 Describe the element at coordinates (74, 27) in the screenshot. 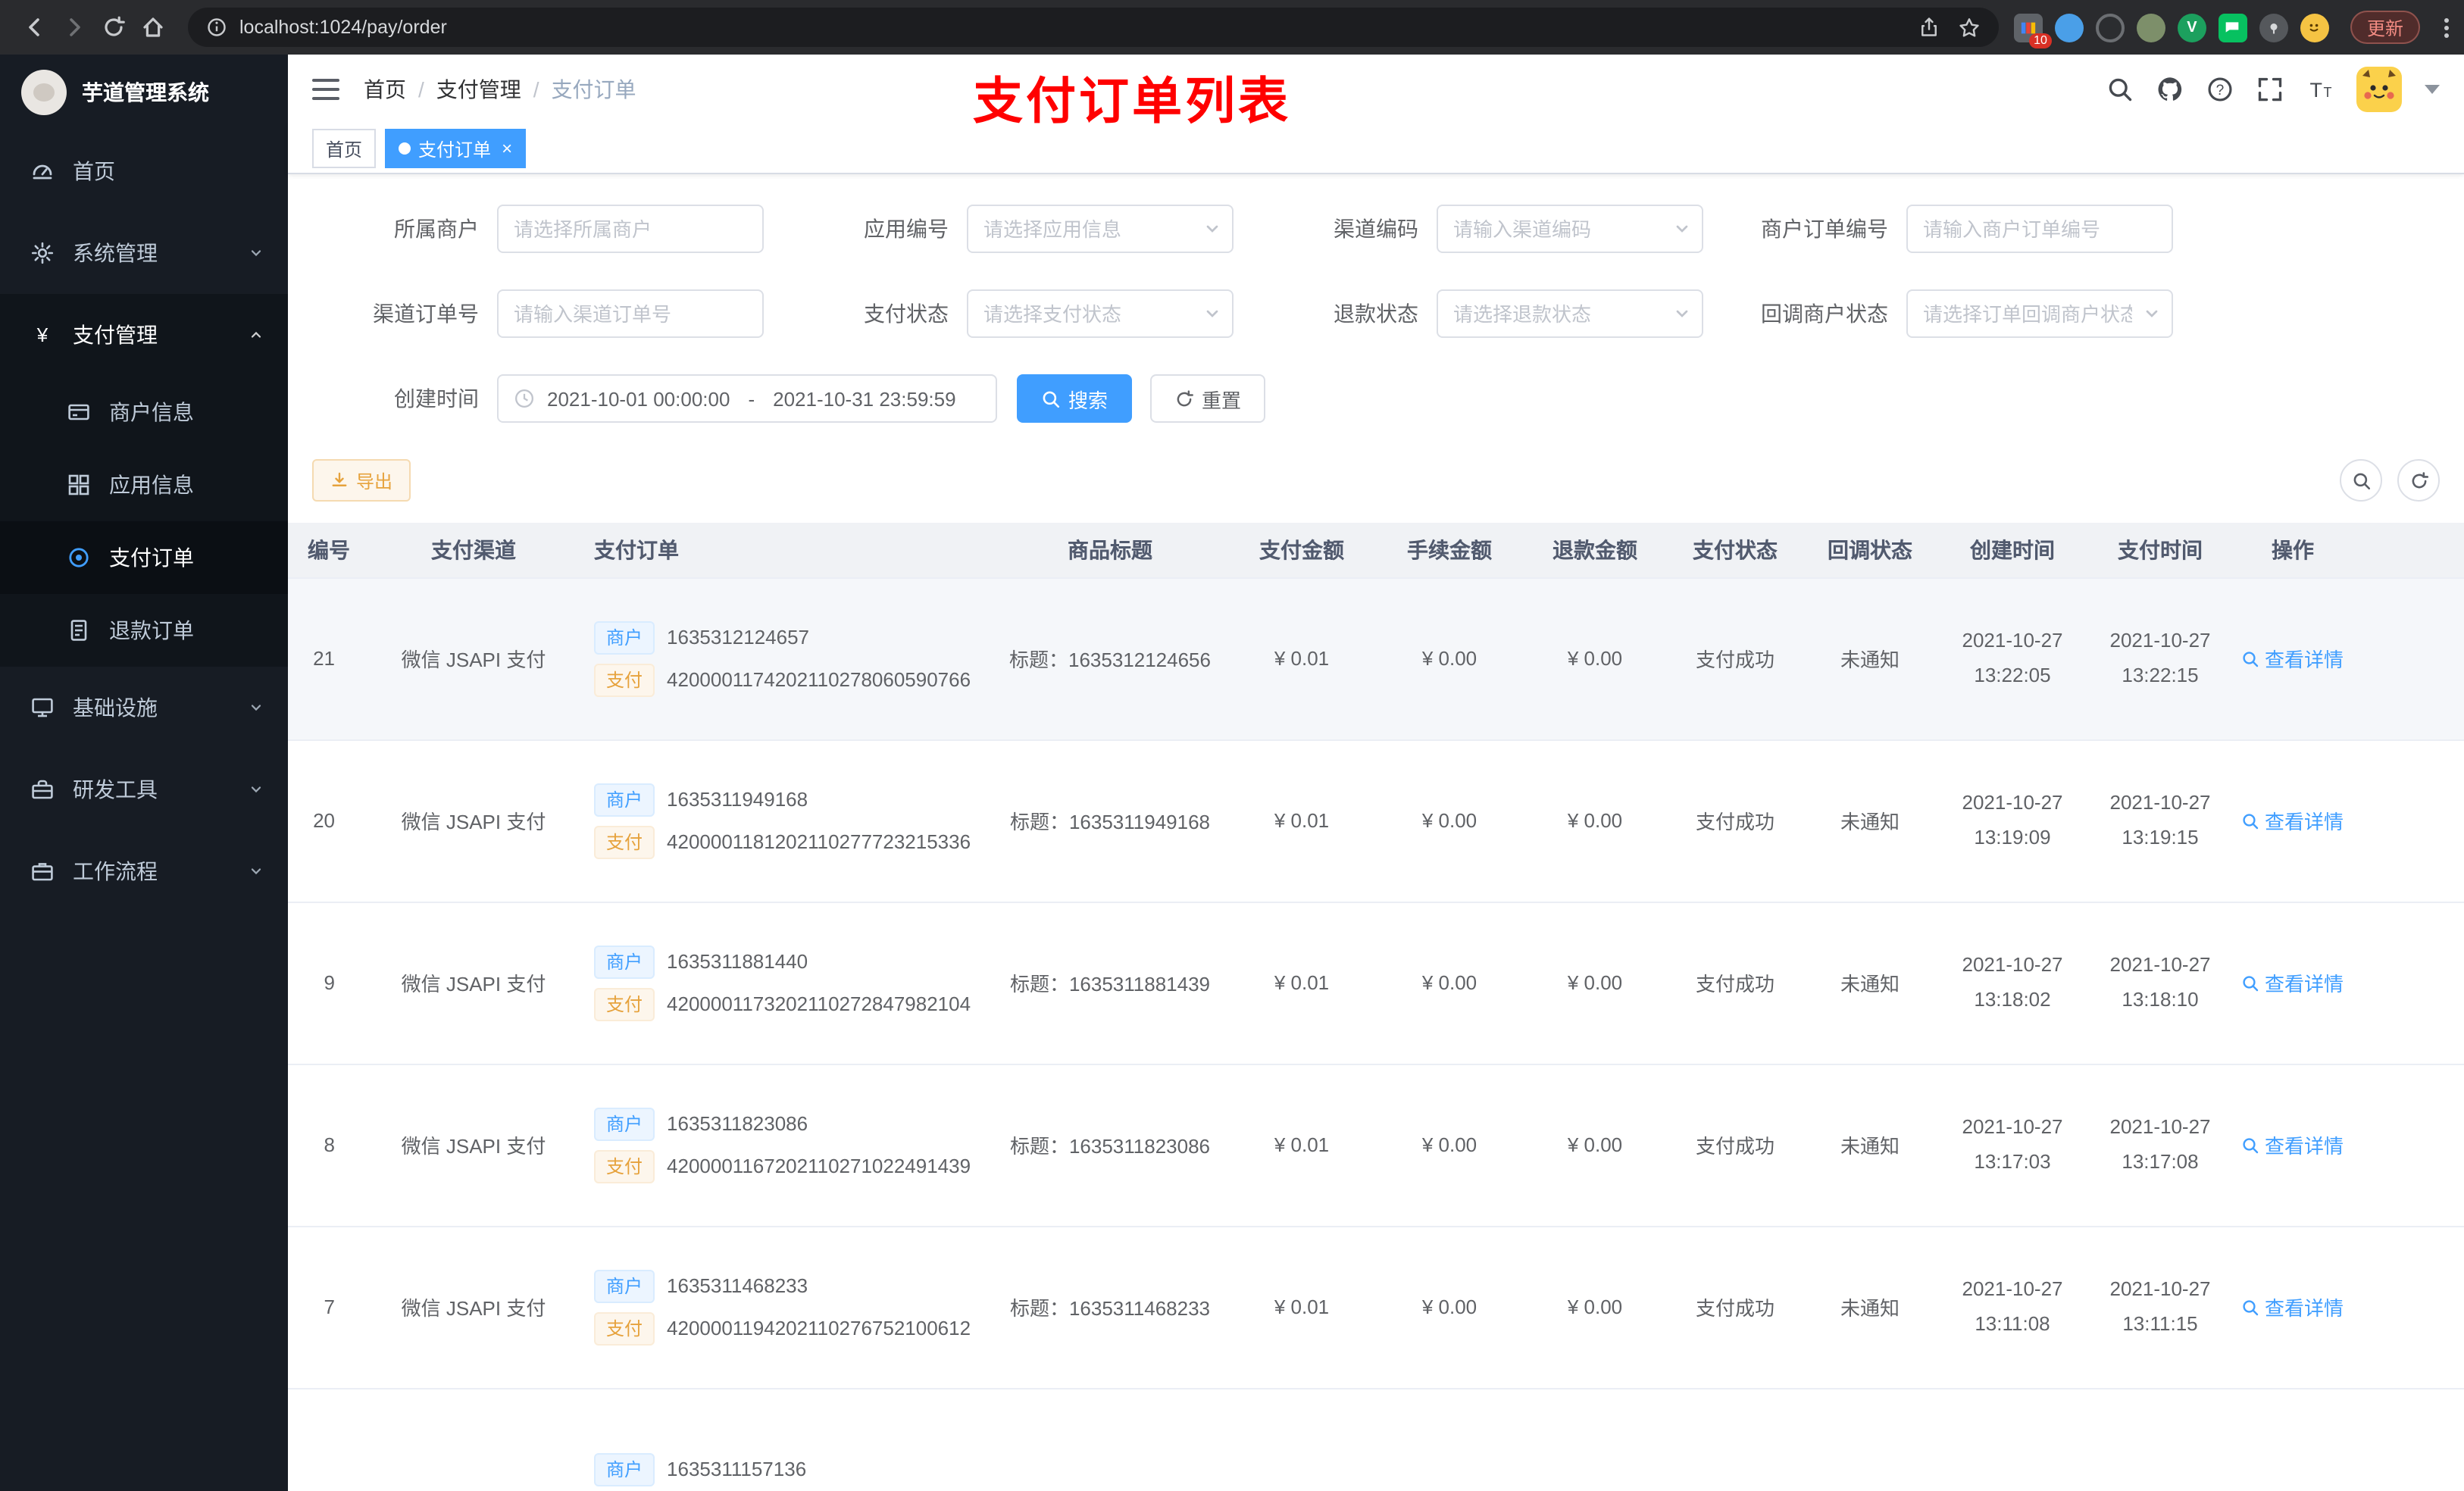

I see `forward-icon` at that location.